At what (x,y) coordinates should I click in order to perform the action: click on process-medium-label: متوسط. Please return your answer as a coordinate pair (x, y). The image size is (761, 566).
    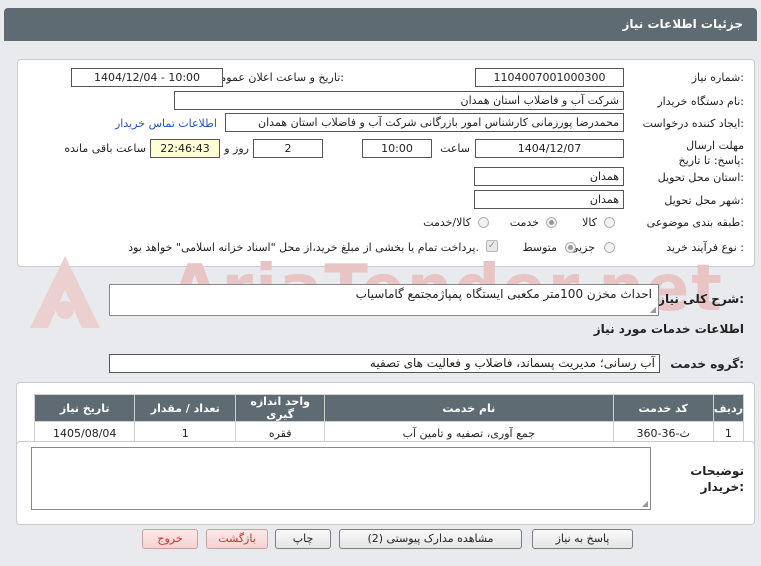
    Looking at the image, I should click on (539, 247).